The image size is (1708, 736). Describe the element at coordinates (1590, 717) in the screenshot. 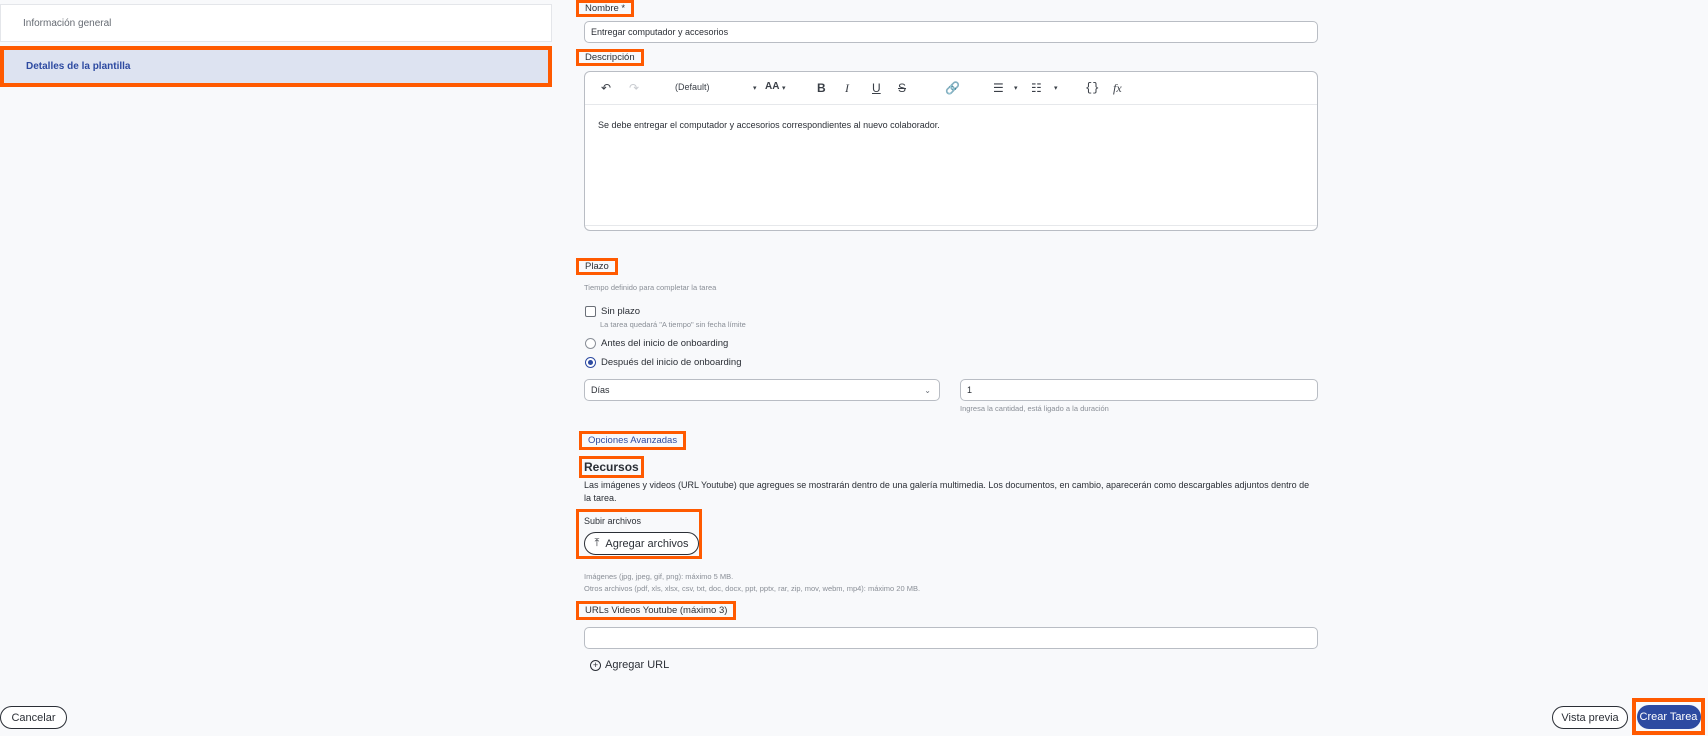

I see `preview-button: Vista previa` at that location.